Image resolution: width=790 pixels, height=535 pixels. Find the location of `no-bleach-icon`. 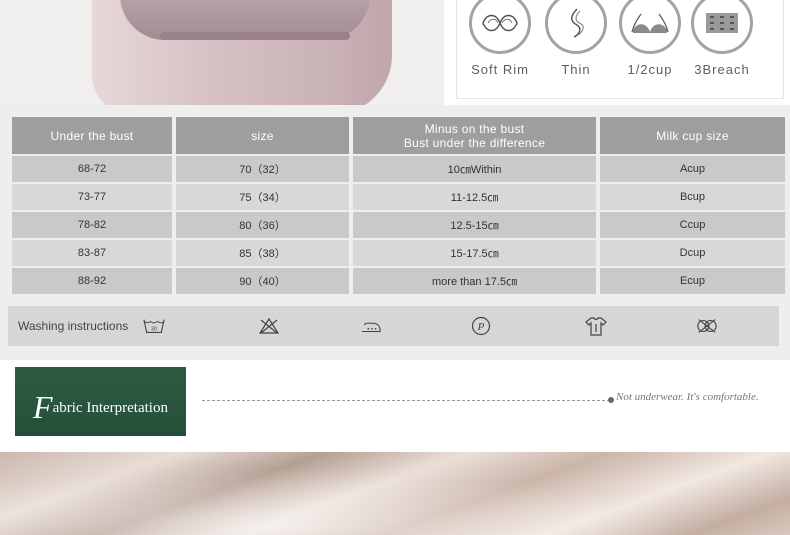

no-bleach-icon is located at coordinates (269, 326).